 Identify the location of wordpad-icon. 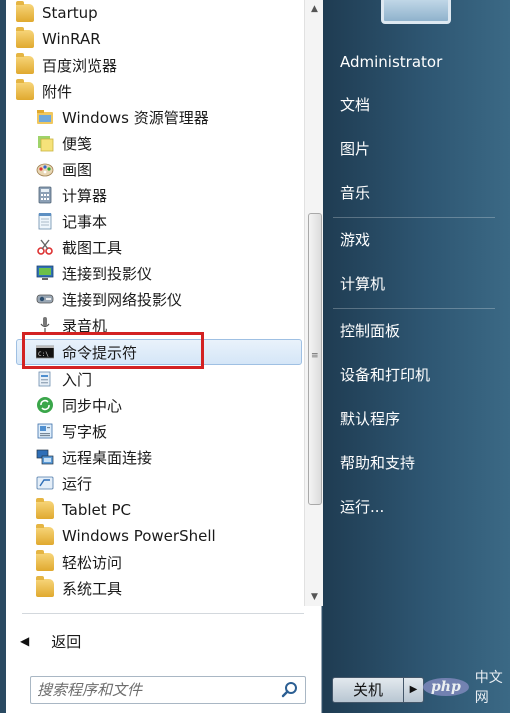
(45, 431).